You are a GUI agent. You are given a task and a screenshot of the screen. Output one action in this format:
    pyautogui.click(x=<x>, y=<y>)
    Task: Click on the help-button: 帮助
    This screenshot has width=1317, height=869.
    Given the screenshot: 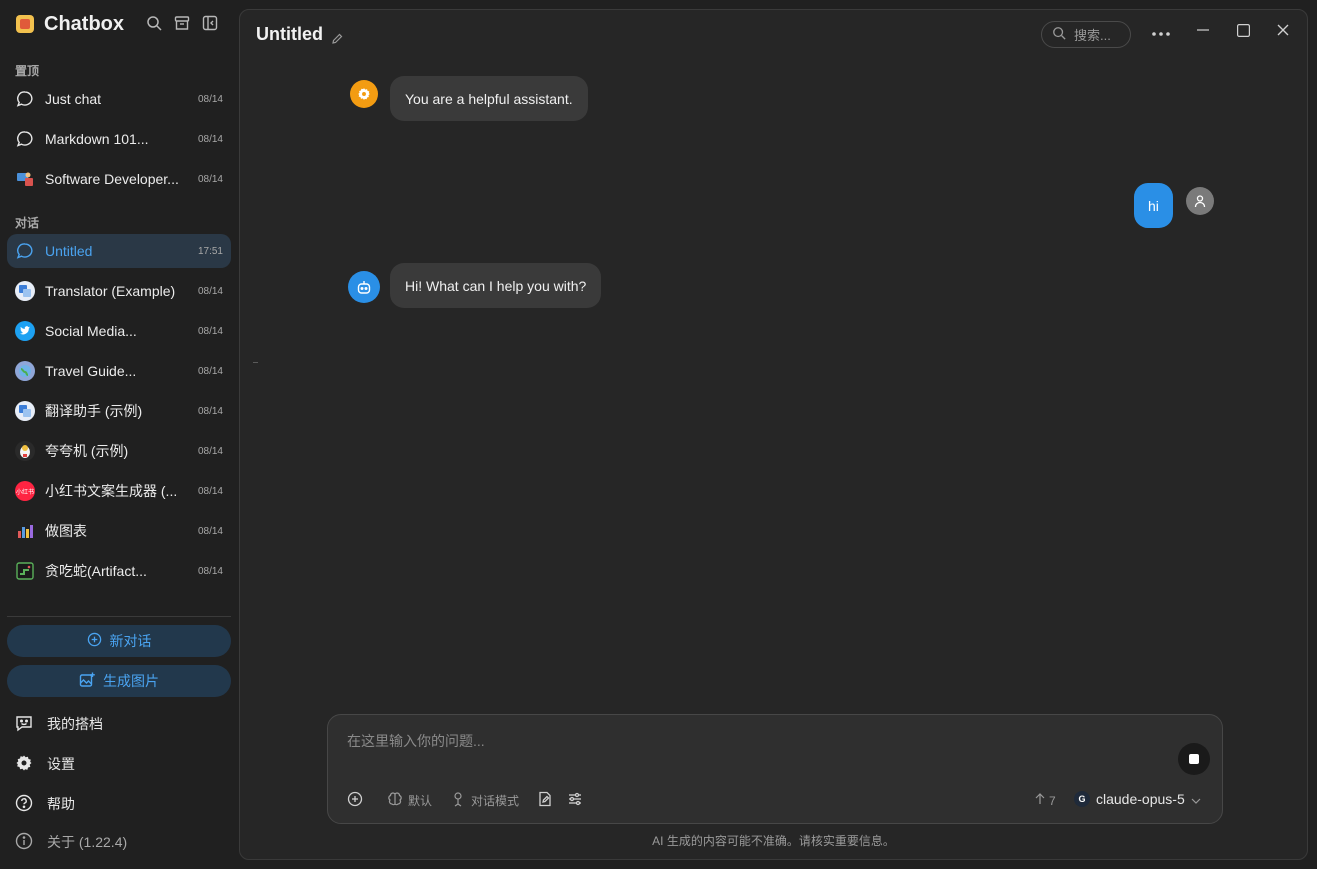 What is the action you would take?
    pyautogui.click(x=45, y=804)
    